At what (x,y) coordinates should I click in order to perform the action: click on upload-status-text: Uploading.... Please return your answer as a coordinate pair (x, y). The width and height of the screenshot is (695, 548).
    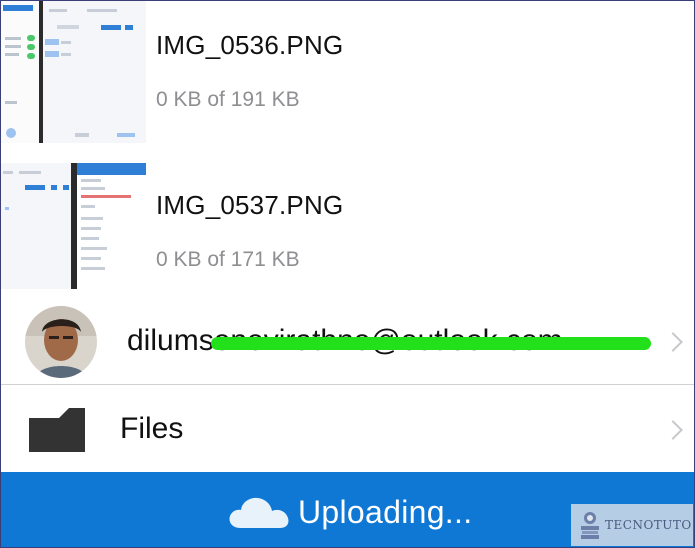
    Looking at the image, I should click on (385, 512).